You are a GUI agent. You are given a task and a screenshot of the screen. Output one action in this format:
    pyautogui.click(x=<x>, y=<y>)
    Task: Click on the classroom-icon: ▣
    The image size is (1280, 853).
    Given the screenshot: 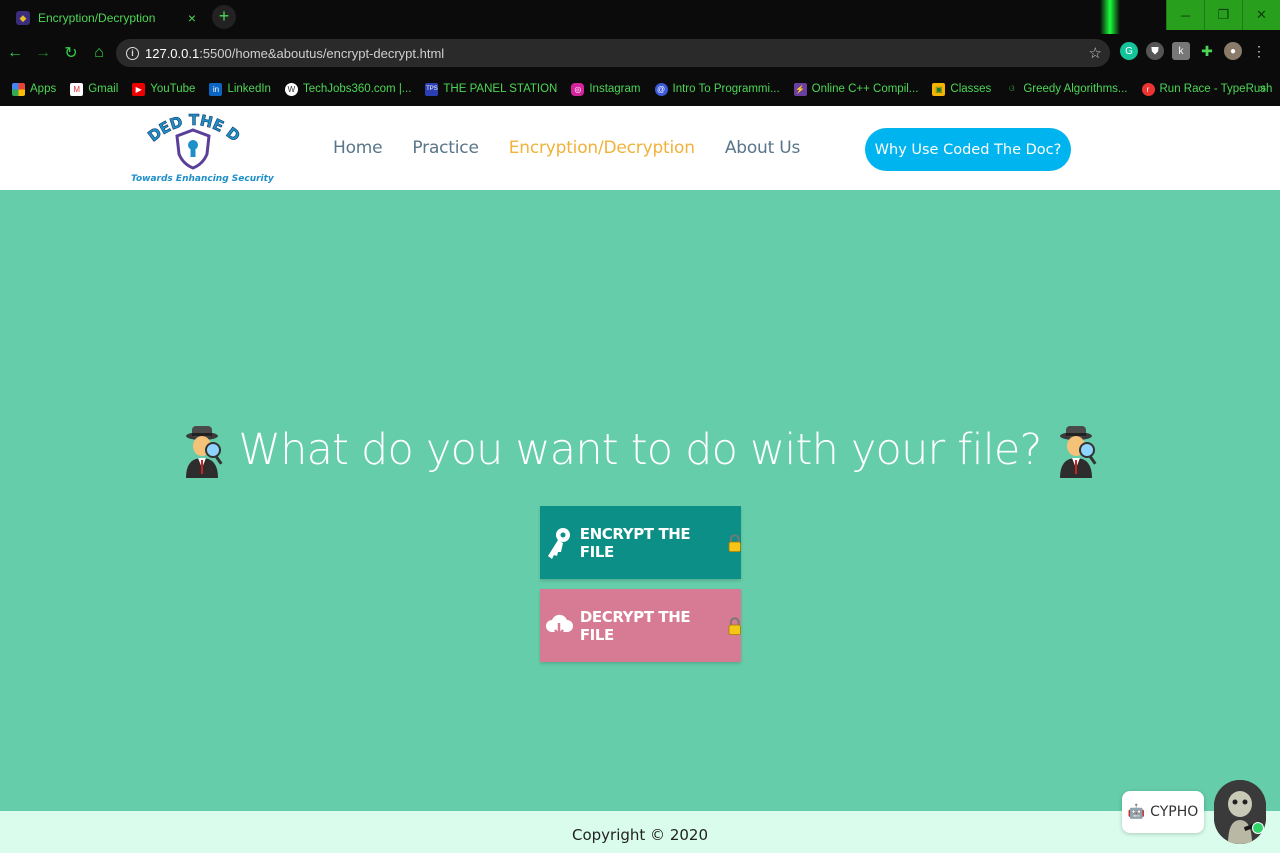 What is the action you would take?
    pyautogui.click(x=939, y=89)
    